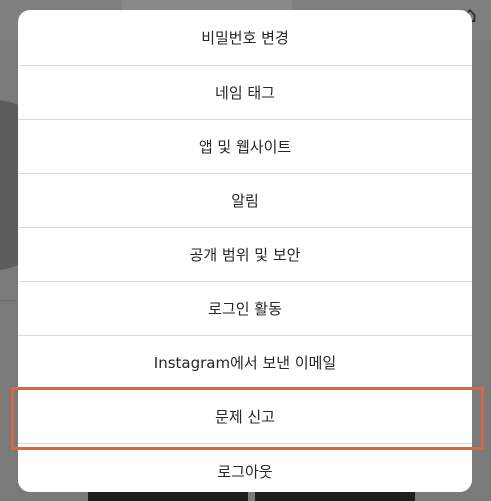 Image resolution: width=491 pixels, height=501 pixels. What do you see at coordinates (245, 255) in the screenshot?
I see `menu-item-privacy-and-security: 공개 범위 및 보안` at bounding box center [245, 255].